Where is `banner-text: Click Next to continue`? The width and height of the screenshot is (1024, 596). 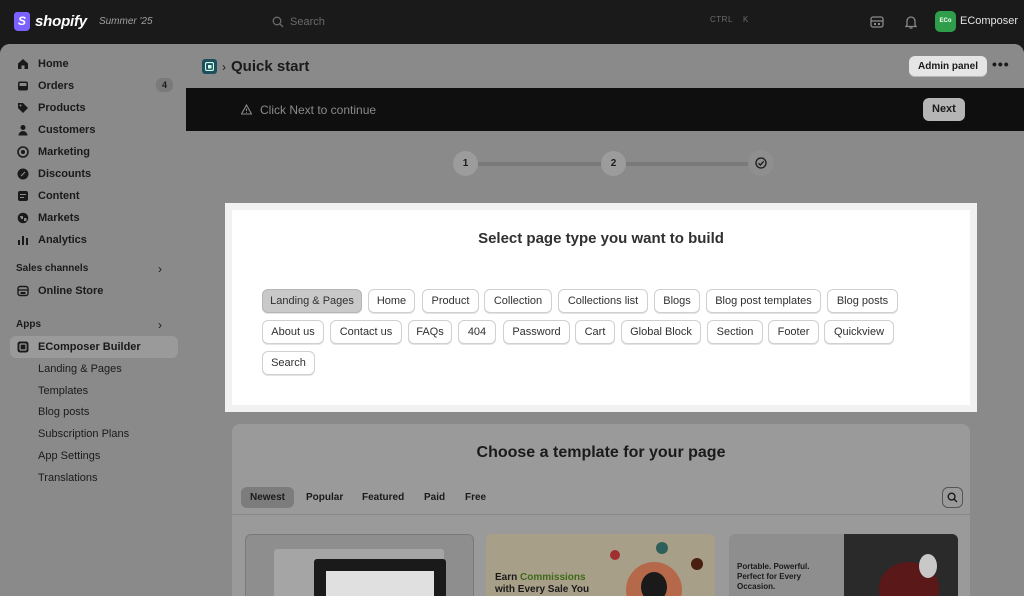 banner-text: Click Next to continue is located at coordinates (318, 110).